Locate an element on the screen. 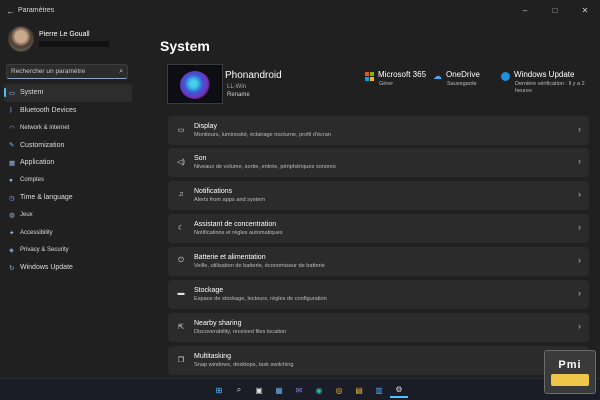 The image size is (600, 400). storage-icon: ▬ is located at coordinates (181, 293).